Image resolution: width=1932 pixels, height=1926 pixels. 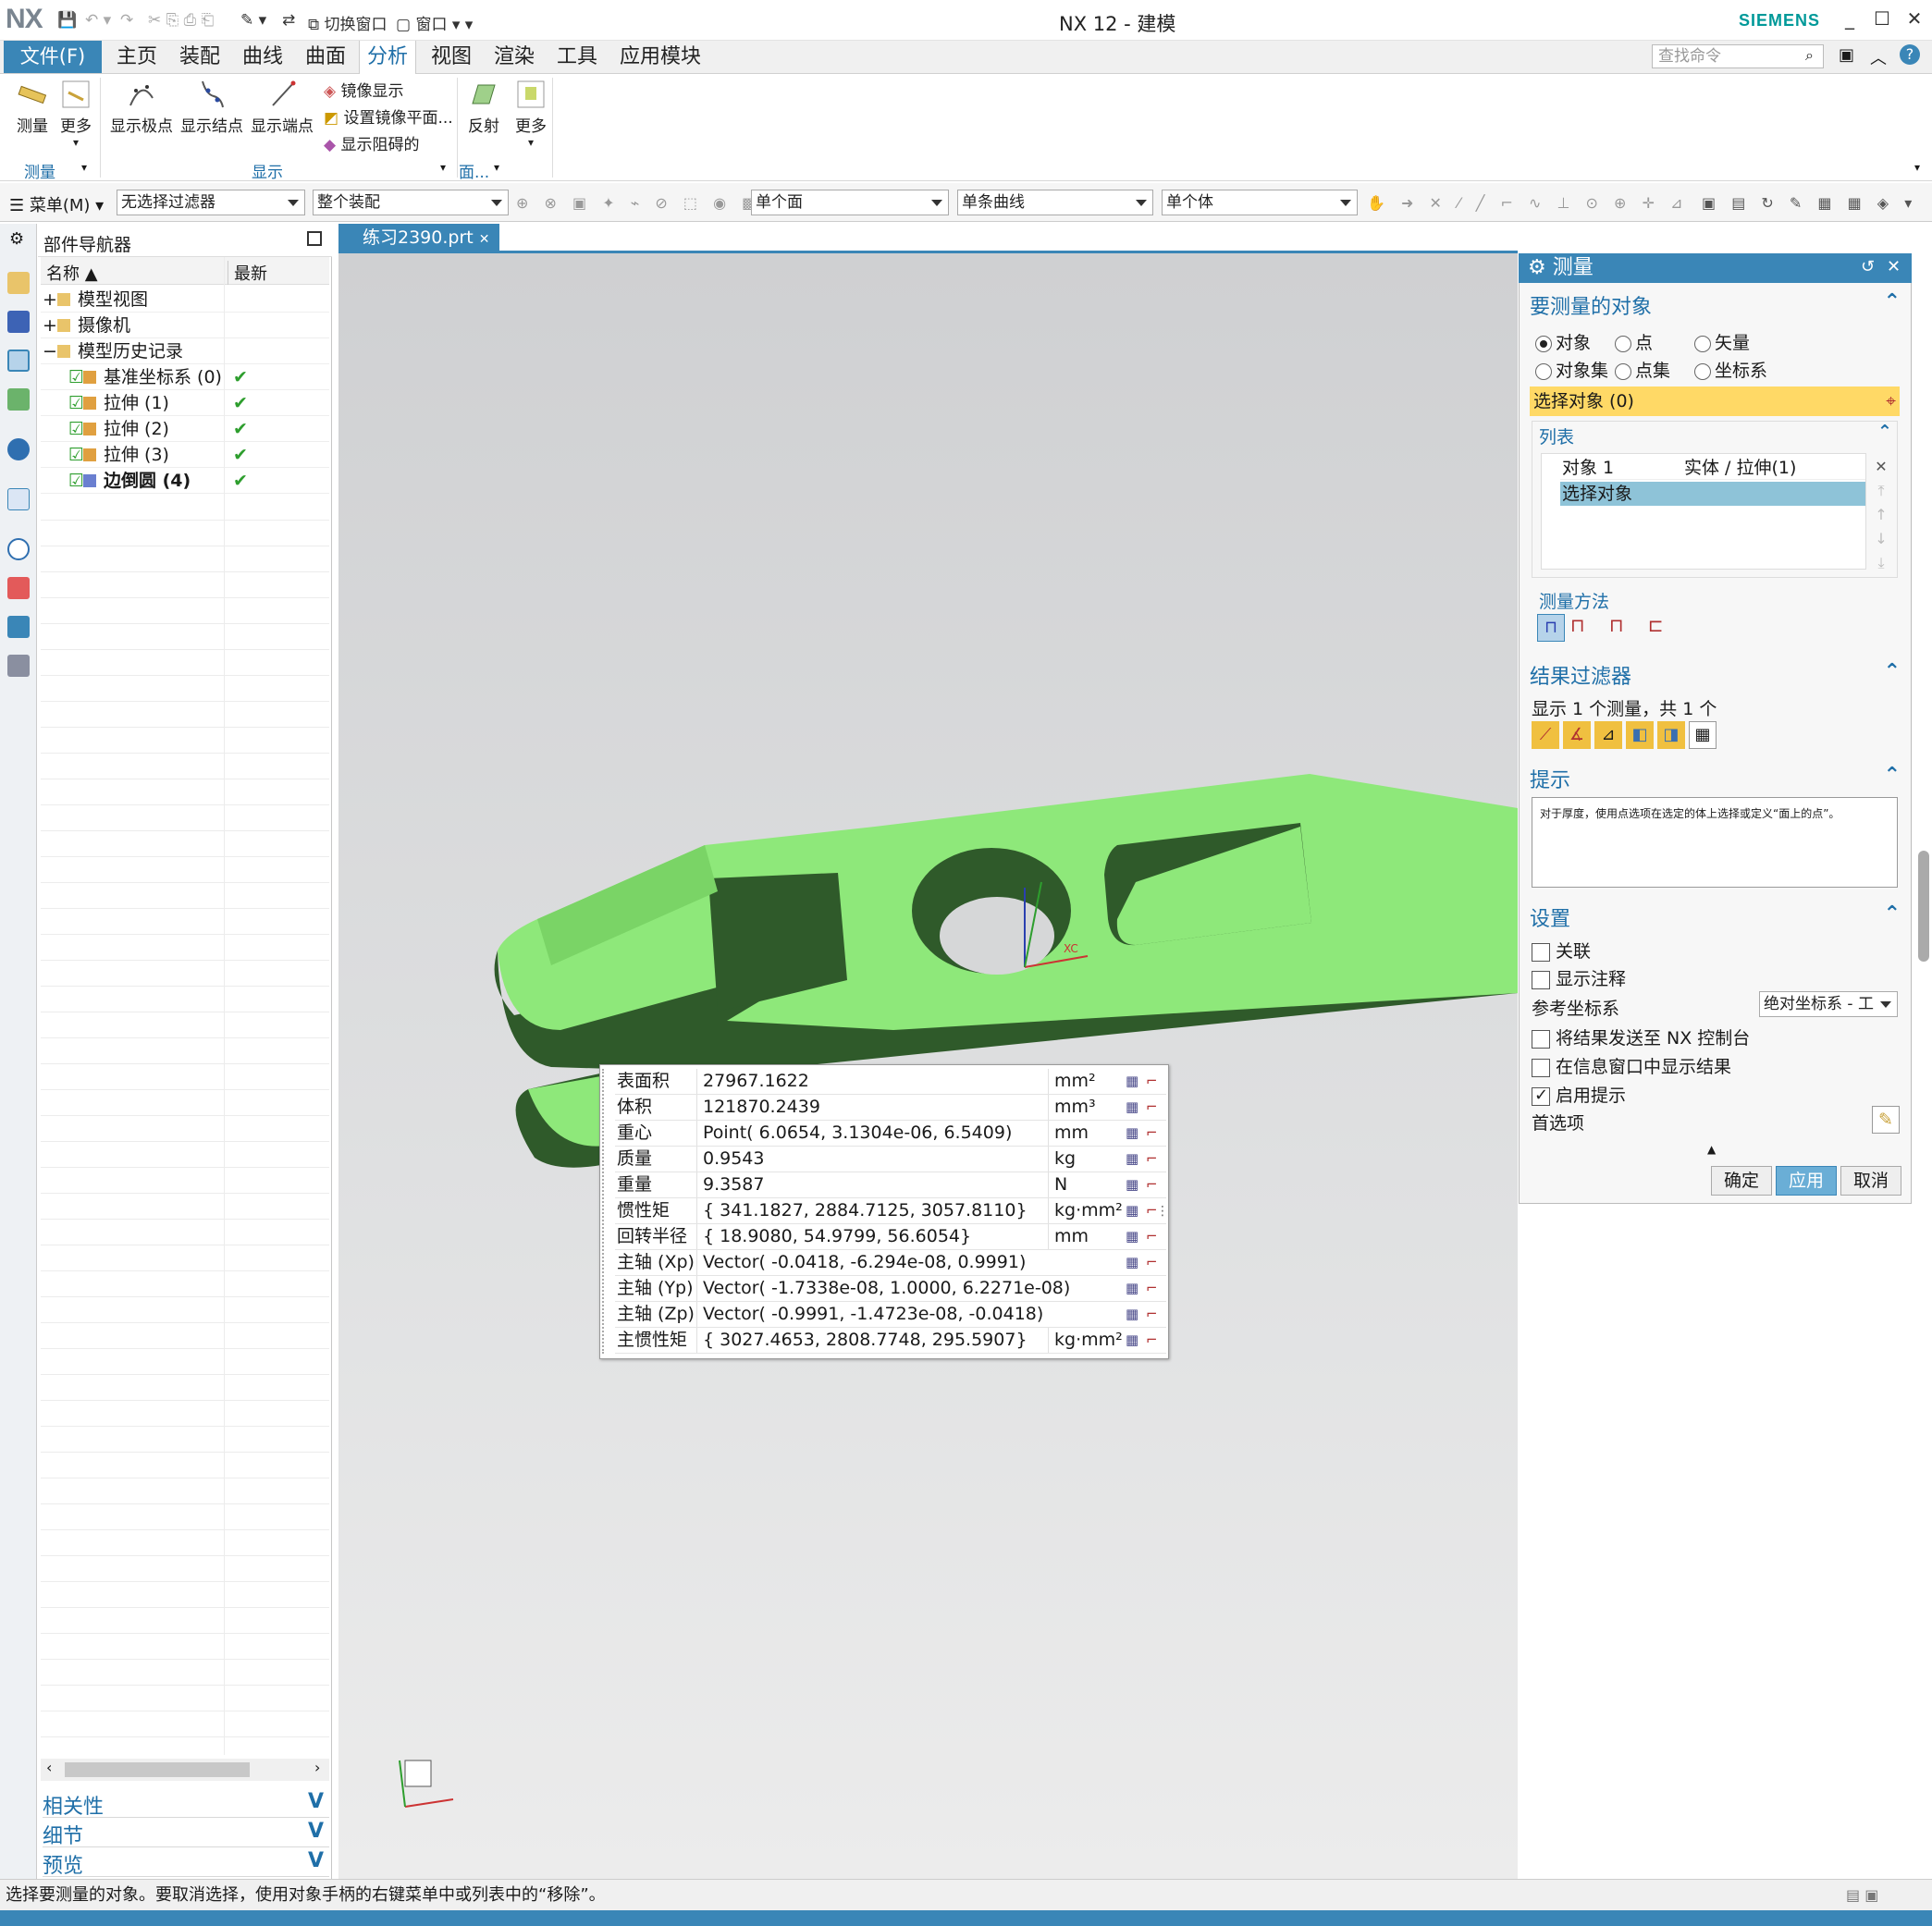 I want to click on collapse-ribbon-icon: ︿, so click(x=1879, y=57).